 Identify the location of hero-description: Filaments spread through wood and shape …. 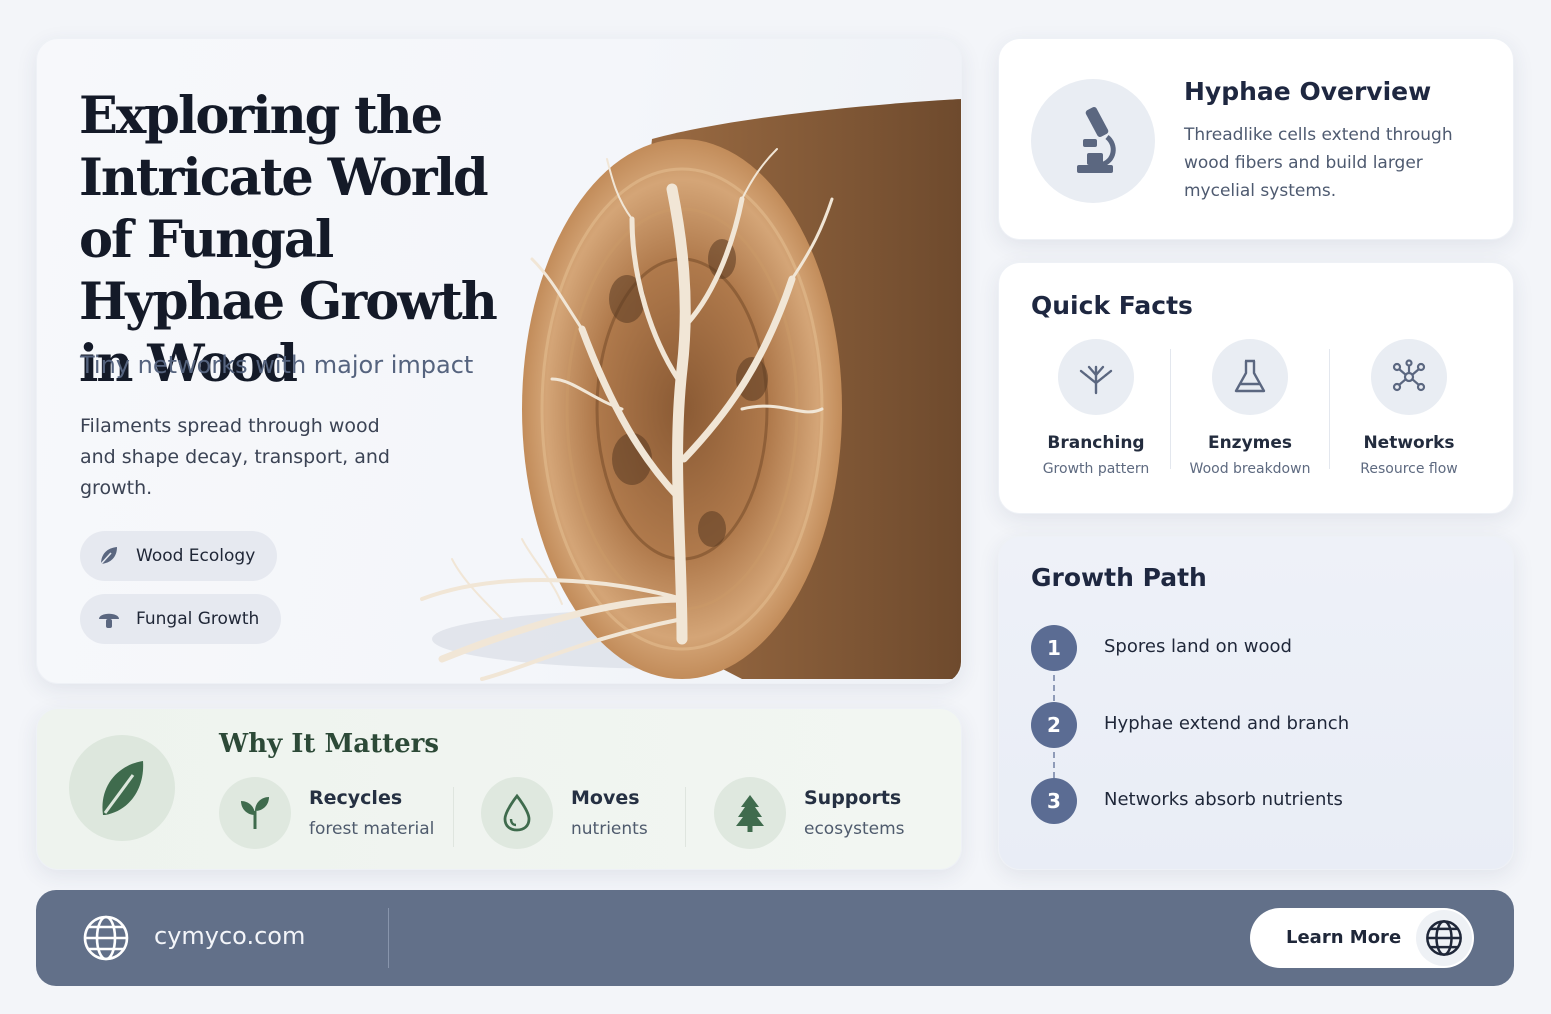
(235, 457).